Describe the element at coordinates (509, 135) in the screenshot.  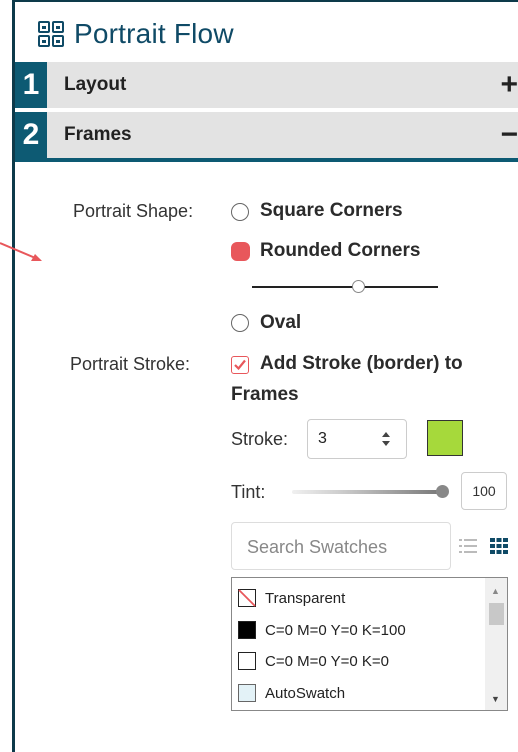
I see `collapse-icon: −` at that location.